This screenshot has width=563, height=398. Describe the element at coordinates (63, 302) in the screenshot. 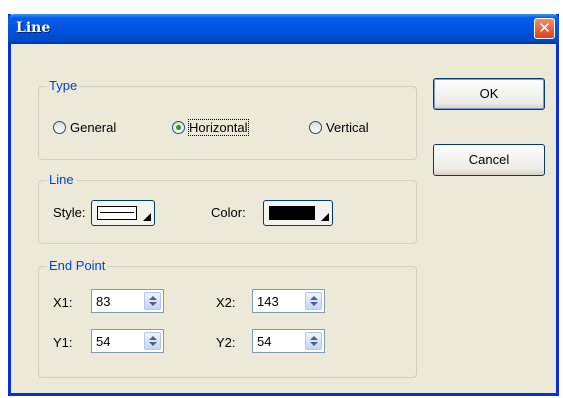

I see `x1-label: X1:` at that location.